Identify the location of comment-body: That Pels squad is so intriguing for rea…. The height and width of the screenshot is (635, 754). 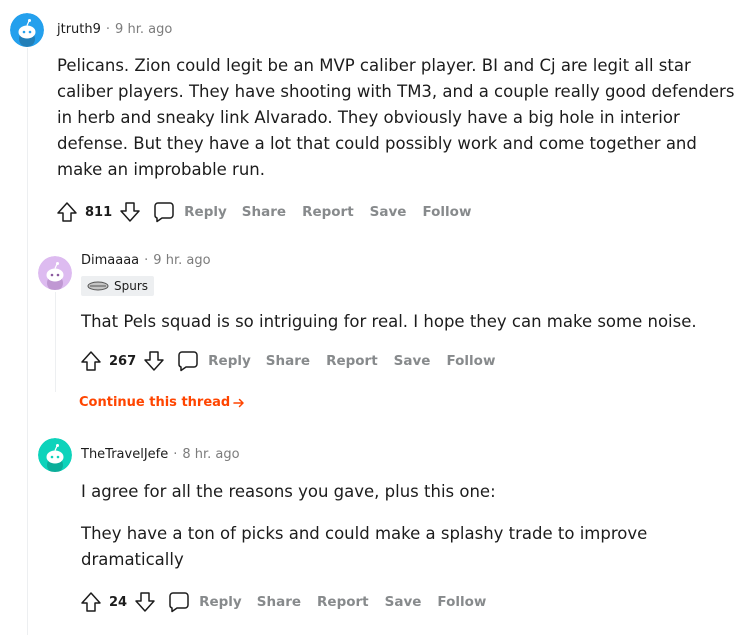
(413, 322).